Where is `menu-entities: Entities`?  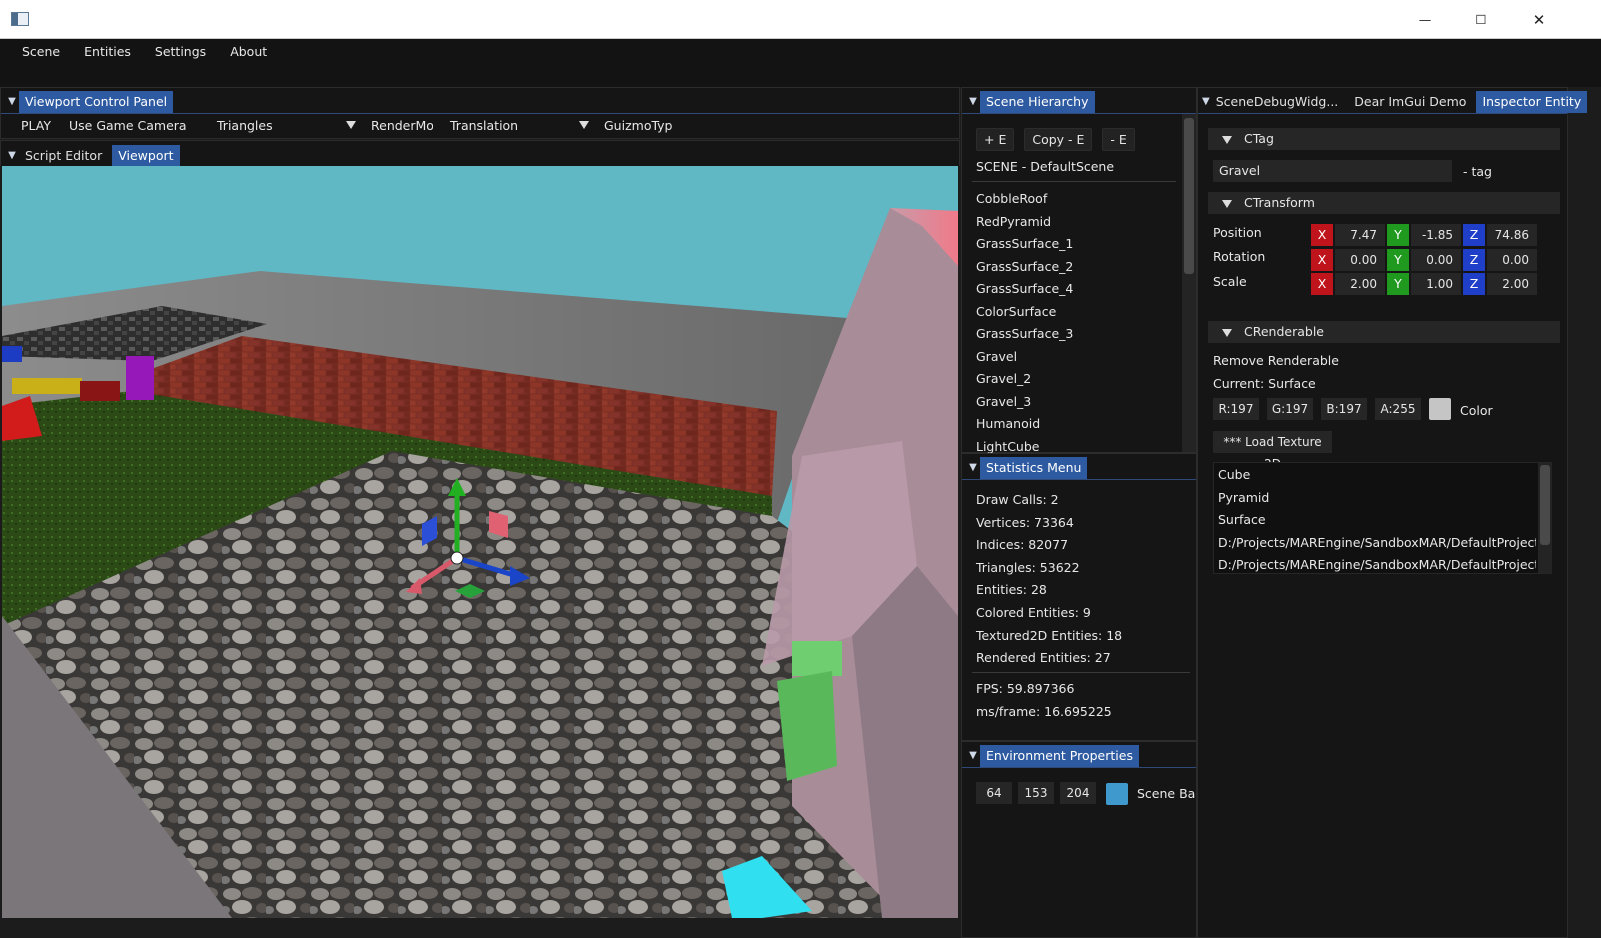 menu-entities: Entities is located at coordinates (107, 51).